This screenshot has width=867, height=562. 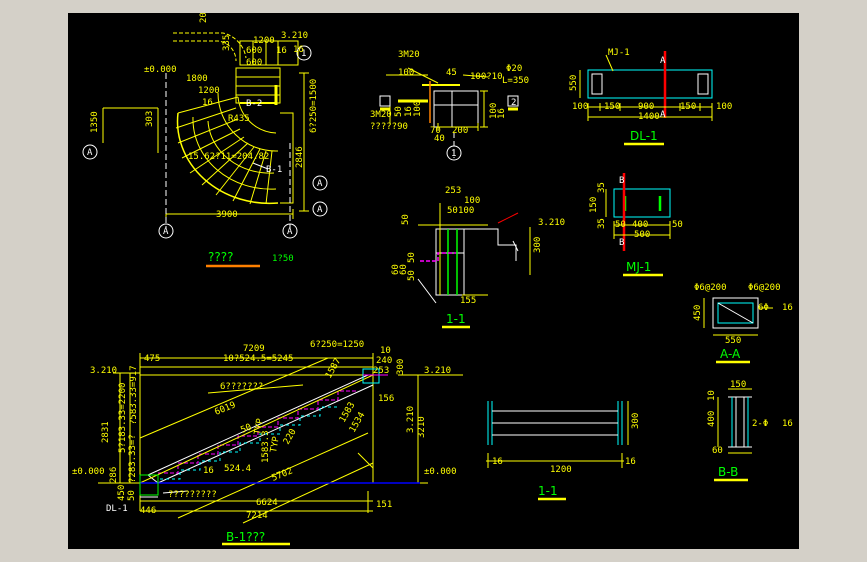 I want to click on plan-axis-a-right1: A, so click(x=320, y=184).